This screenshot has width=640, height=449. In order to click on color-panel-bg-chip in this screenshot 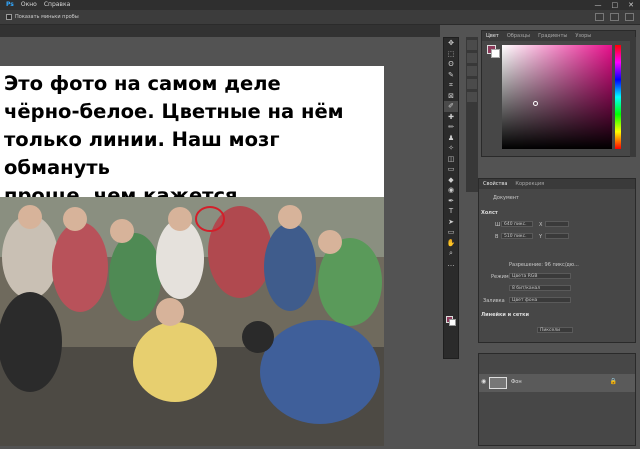, I will do `click(495, 53)`.